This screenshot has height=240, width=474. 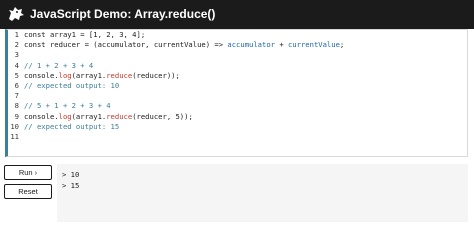 What do you see at coordinates (108, 116) in the screenshot?
I see `code-text: console.log(array1.reduce(reducer, 5));` at bounding box center [108, 116].